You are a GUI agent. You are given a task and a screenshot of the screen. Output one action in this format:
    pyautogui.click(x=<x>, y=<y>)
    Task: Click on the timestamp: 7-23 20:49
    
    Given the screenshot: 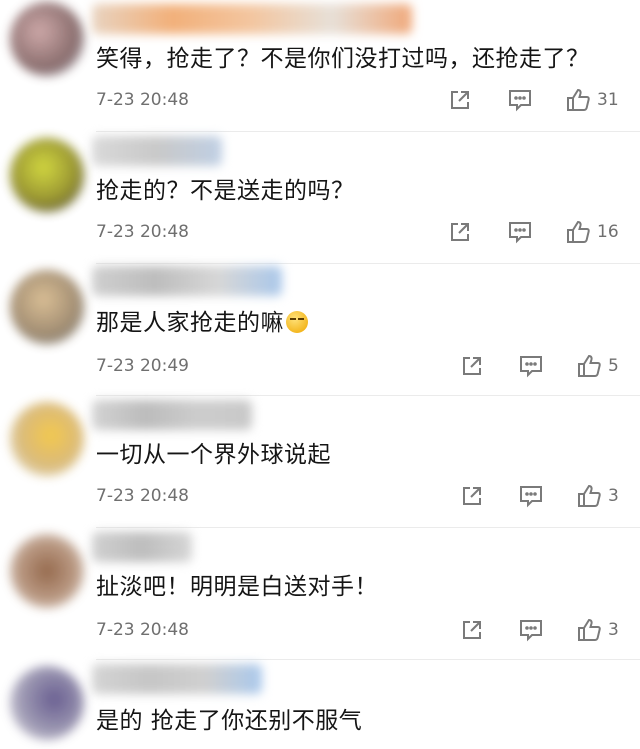 What is the action you would take?
    pyautogui.click(x=142, y=366)
    